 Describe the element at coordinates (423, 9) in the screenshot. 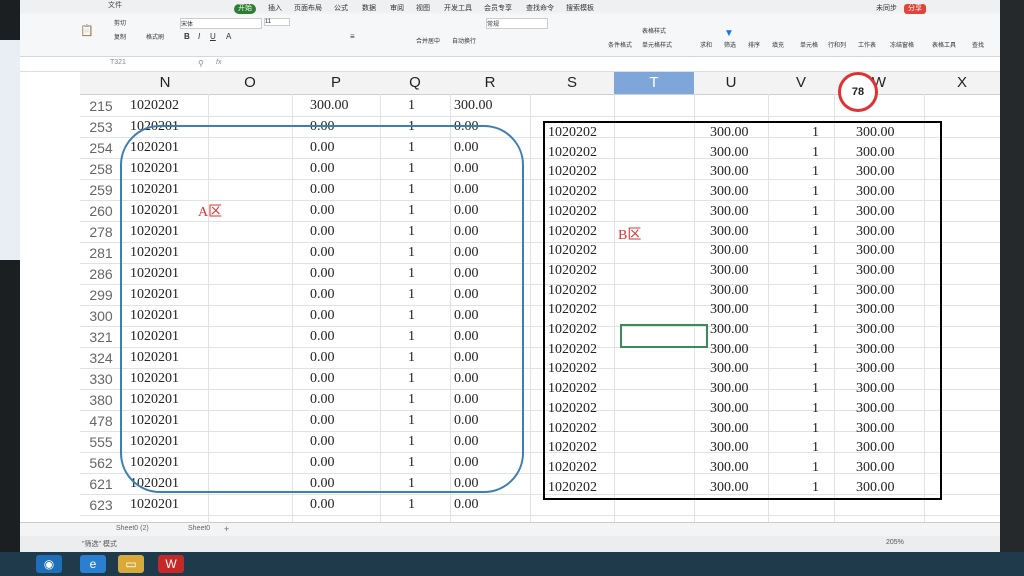

I see `tab-view: 视图` at that location.